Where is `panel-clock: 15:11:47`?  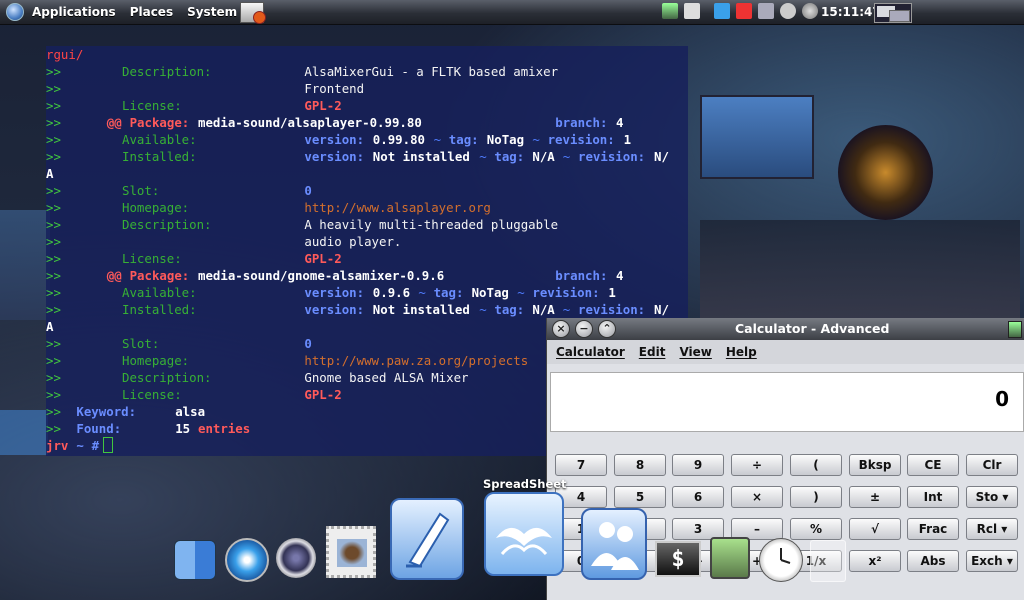 panel-clock: 15:11:47 is located at coordinates (851, 12).